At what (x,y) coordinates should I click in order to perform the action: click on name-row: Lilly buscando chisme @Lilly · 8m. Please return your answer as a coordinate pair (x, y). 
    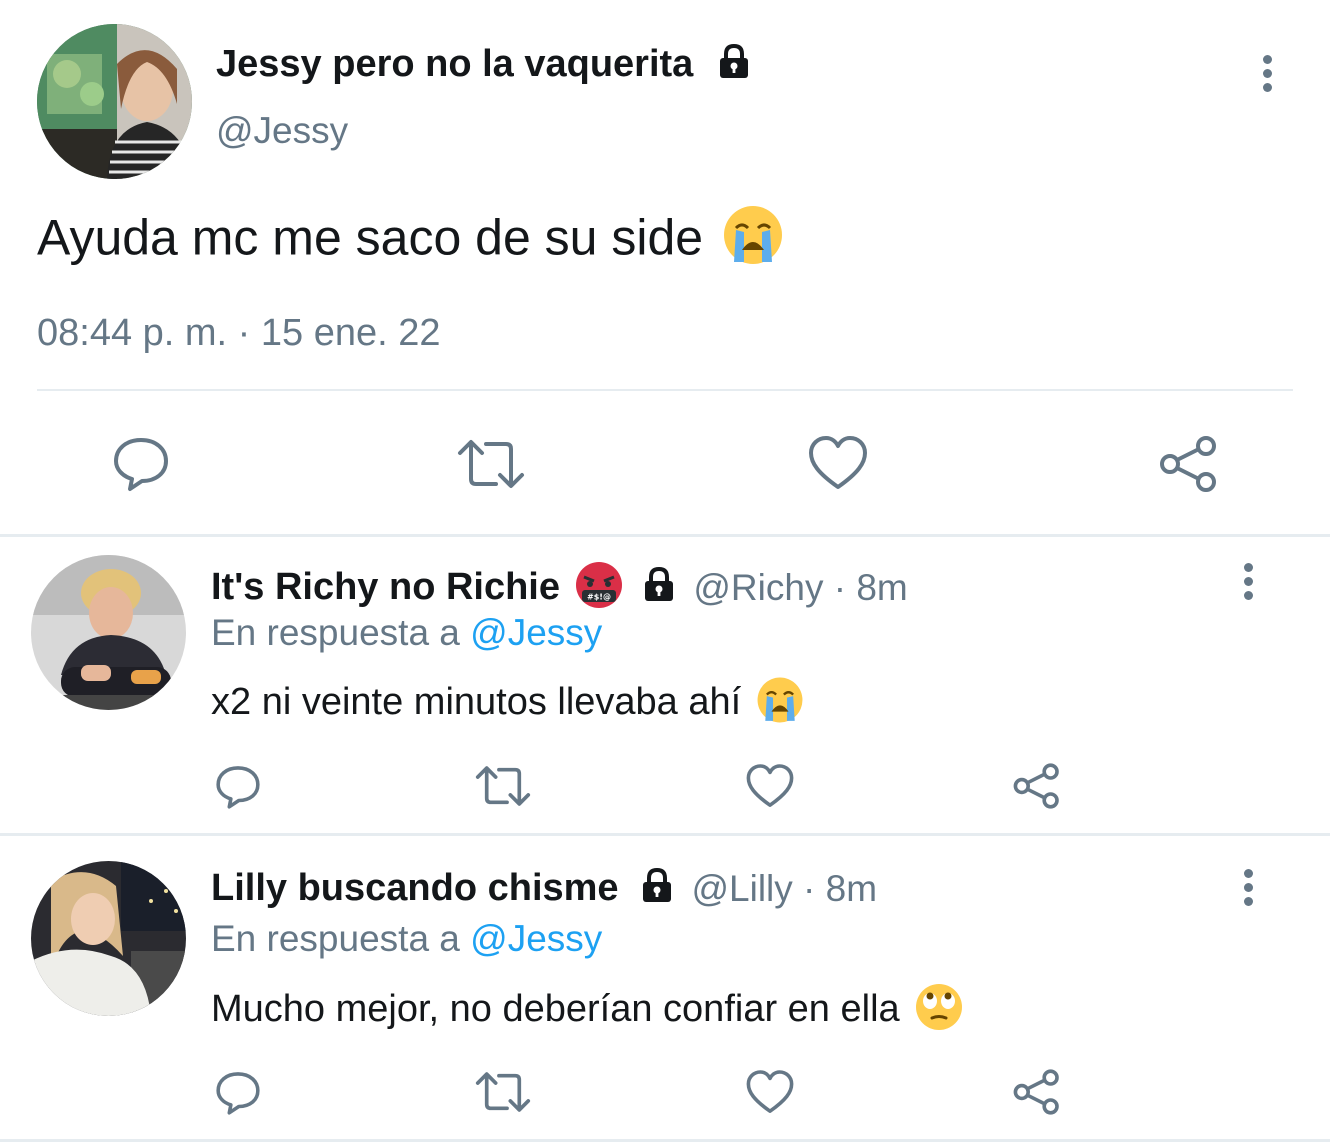
    Looking at the image, I should click on (544, 892).